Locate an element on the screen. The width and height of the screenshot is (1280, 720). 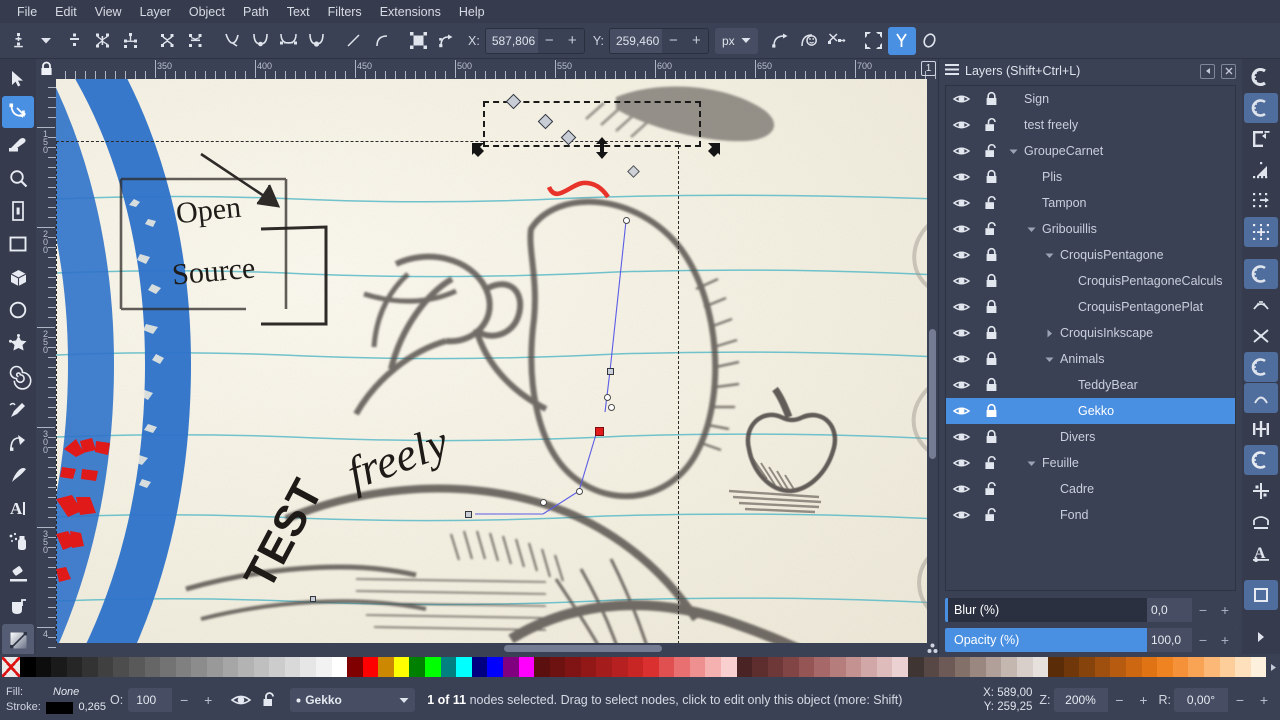
palette-scroll-icon is located at coordinates (1273, 667).